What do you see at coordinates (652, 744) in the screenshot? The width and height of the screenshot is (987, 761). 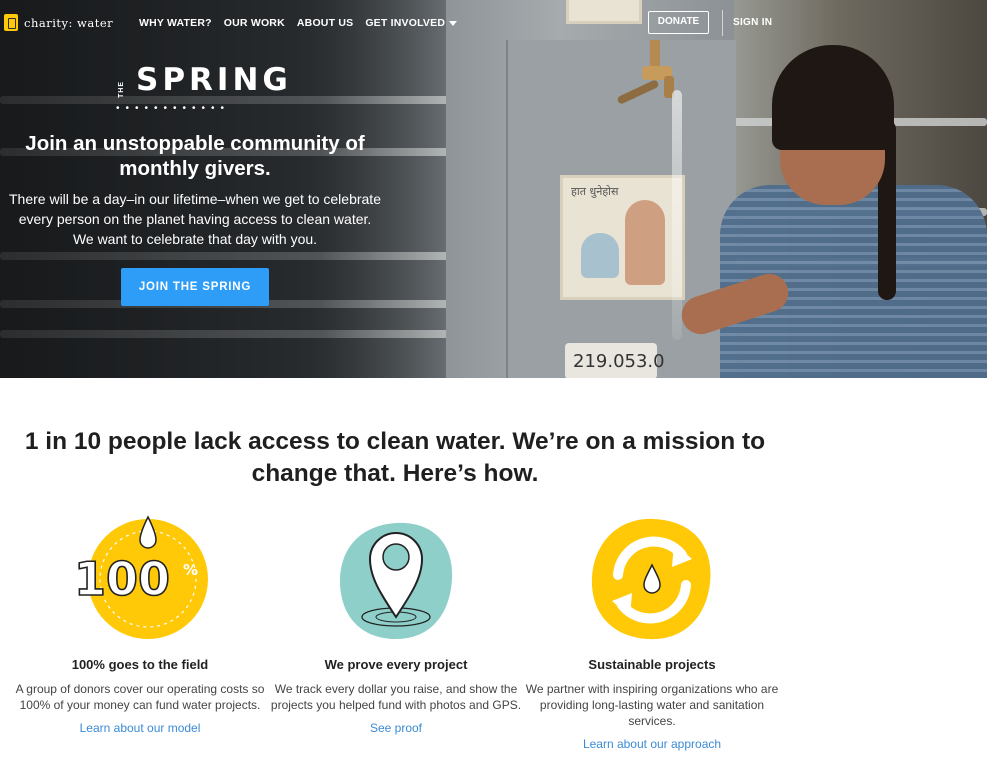 I see `learn-about-our-approach-link: Learn about our approach` at bounding box center [652, 744].